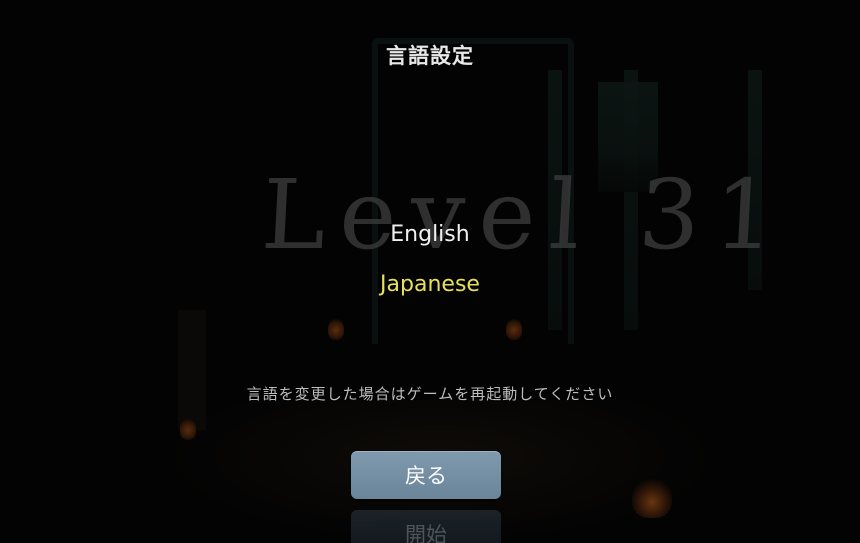  I want to click on game-logo: Level 31, so click(525, 215).